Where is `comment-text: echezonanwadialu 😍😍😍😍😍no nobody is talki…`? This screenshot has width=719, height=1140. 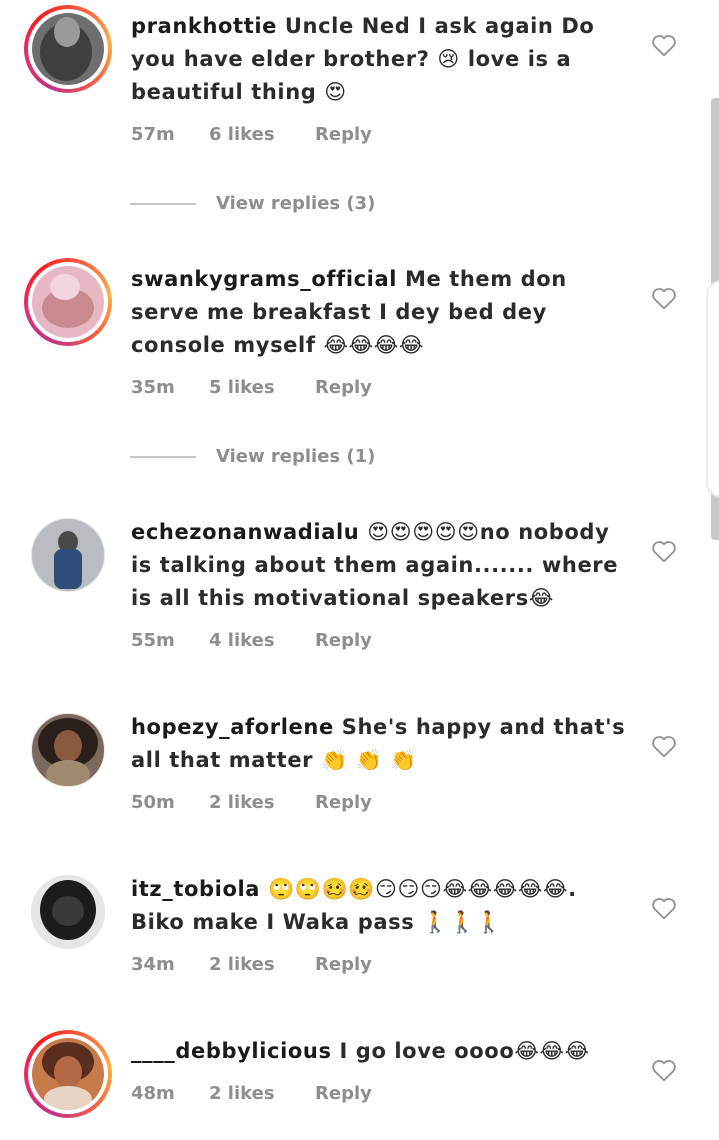
comment-text: echezonanwadialu 😍😍😍😍😍no nobody is talki… is located at coordinates (378, 565).